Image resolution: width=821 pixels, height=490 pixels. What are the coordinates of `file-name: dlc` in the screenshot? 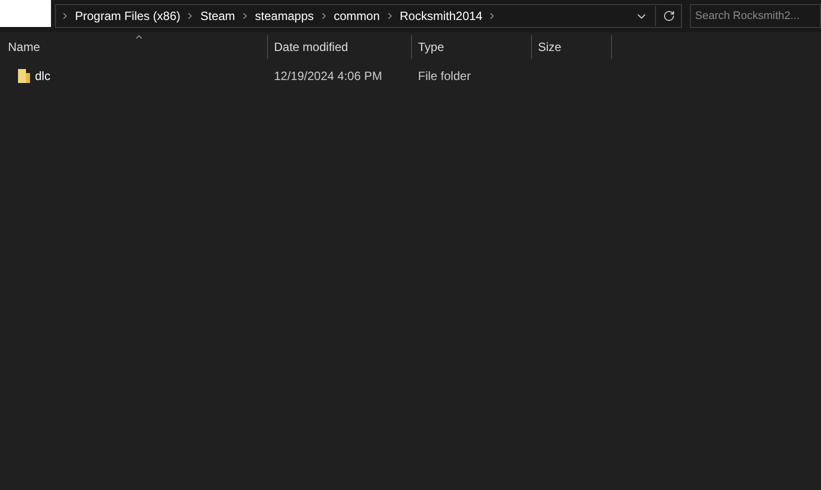 It's located at (42, 76).